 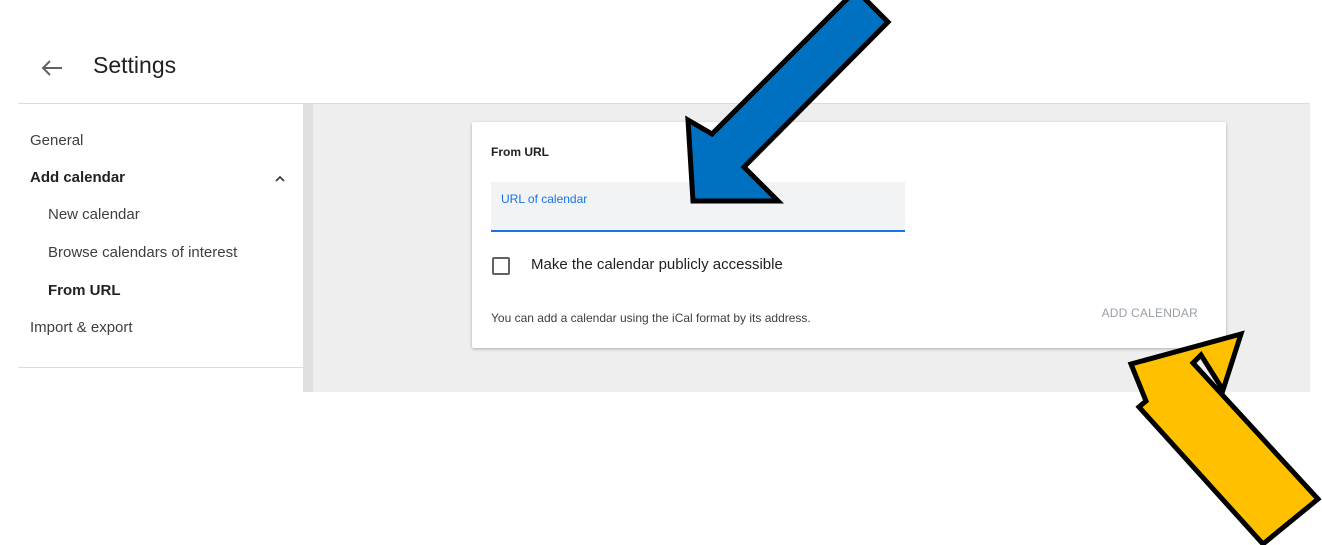 I want to click on public-access-checkbox, so click(x=501, y=266).